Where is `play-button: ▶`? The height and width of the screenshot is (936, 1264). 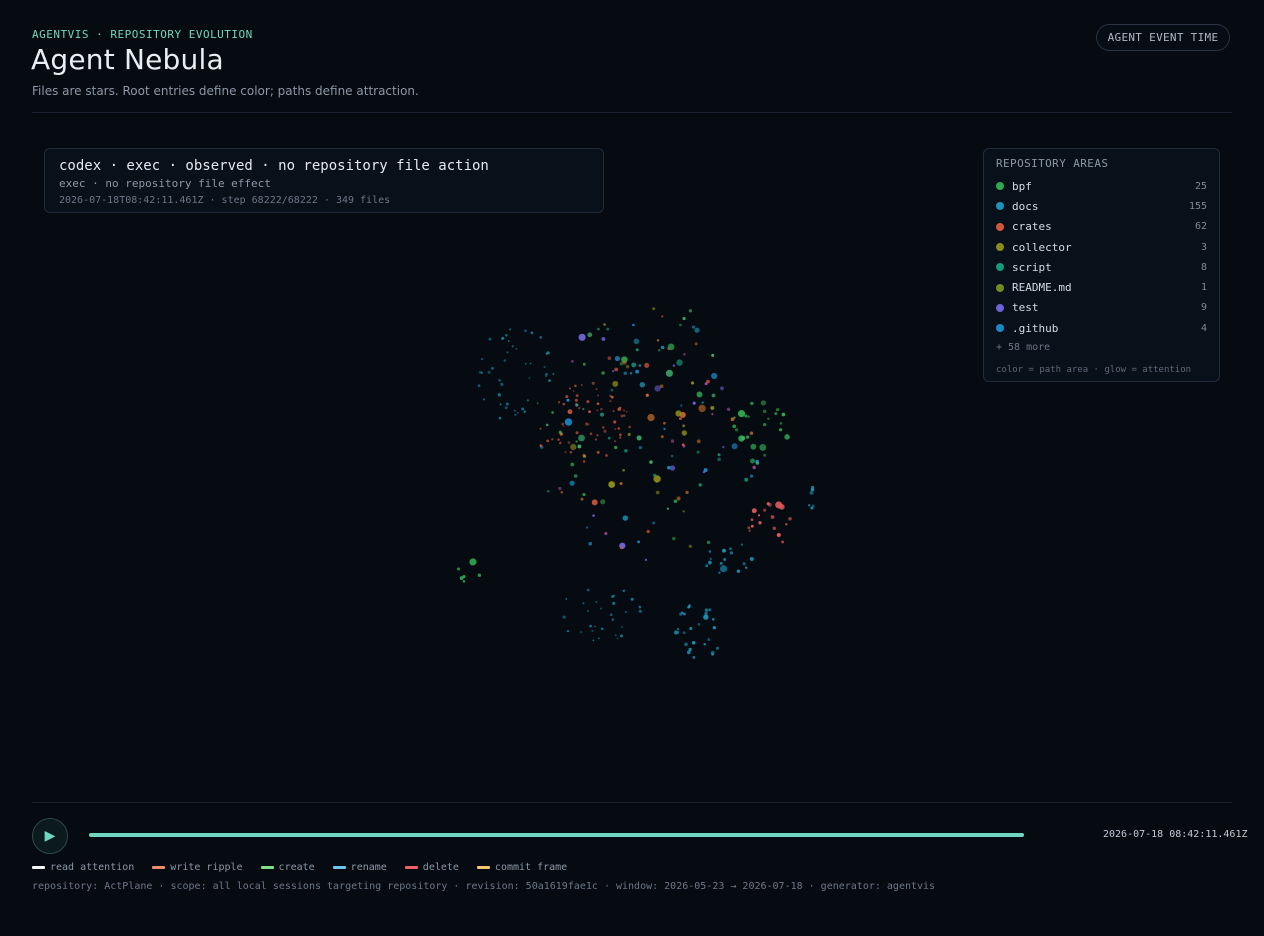
play-button: ▶ is located at coordinates (50, 836).